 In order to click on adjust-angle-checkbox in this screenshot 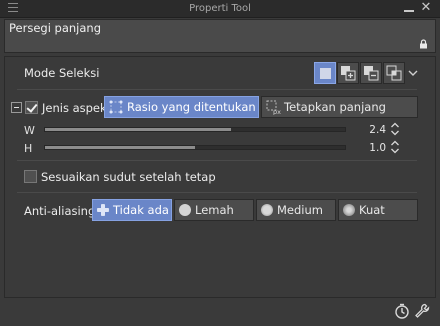, I will do `click(30, 176)`.